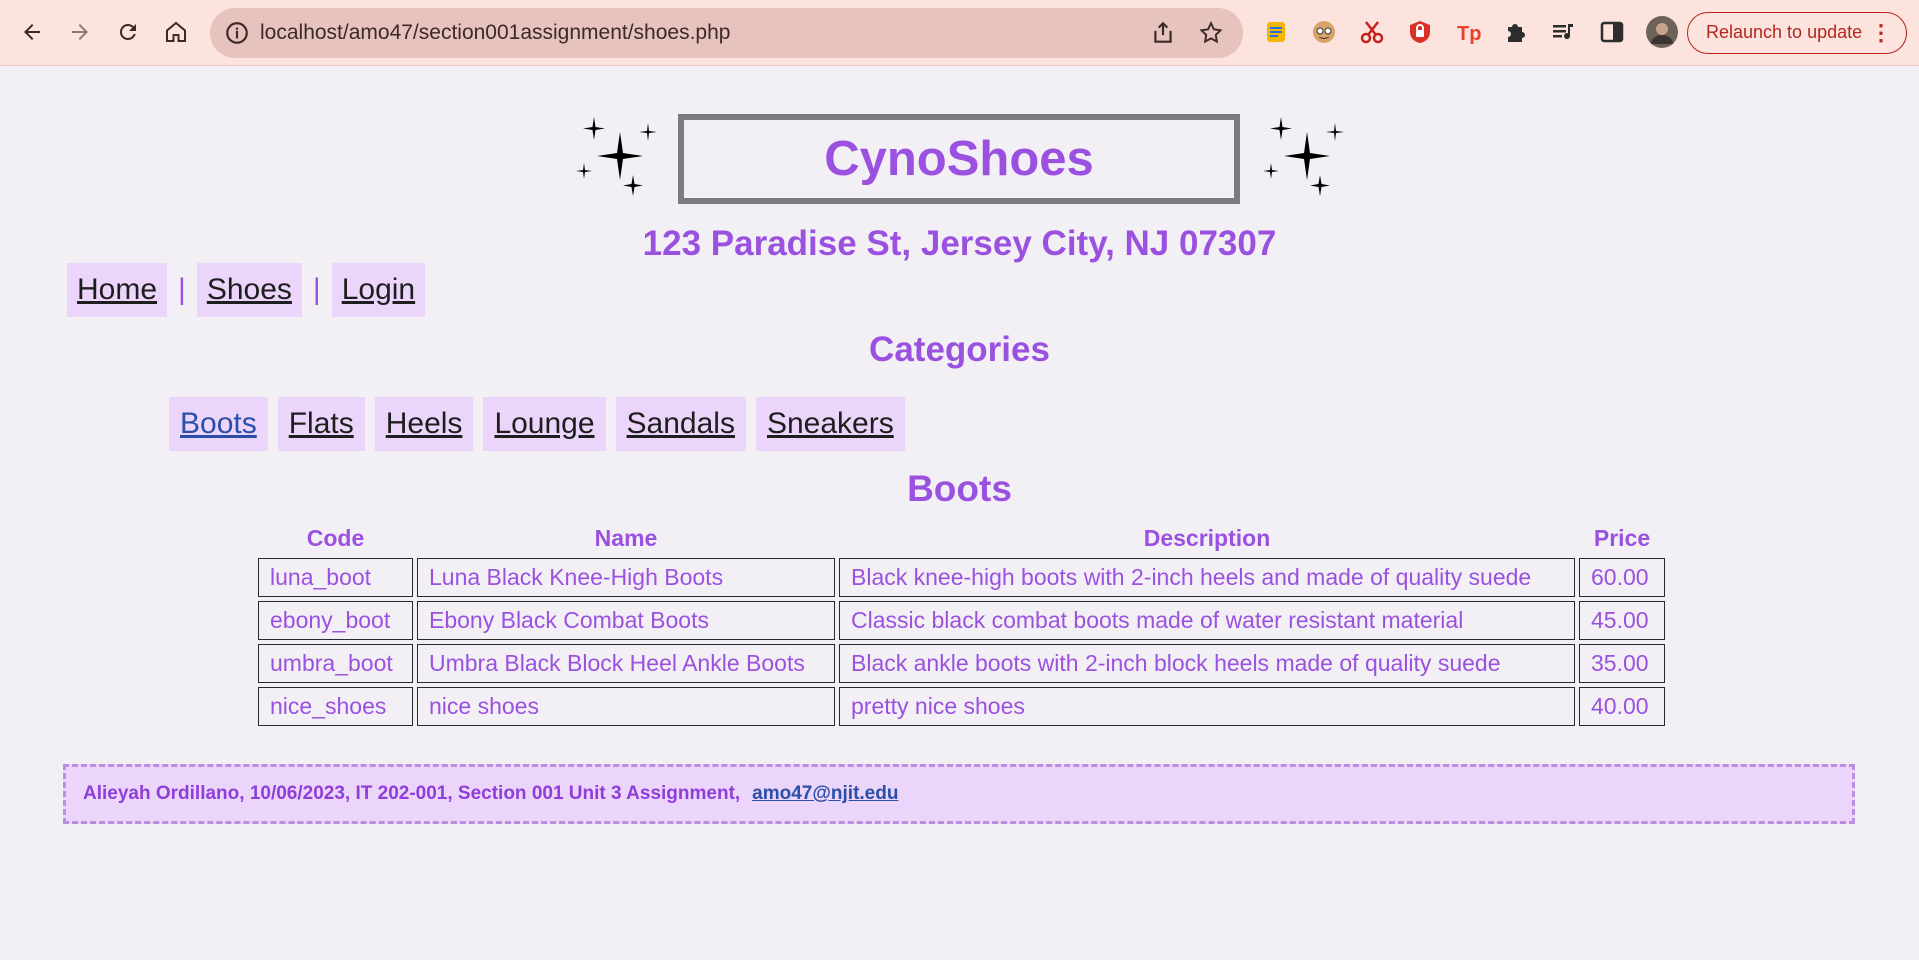 This screenshot has height=960, width=1919. I want to click on home-button, so click(176, 32).